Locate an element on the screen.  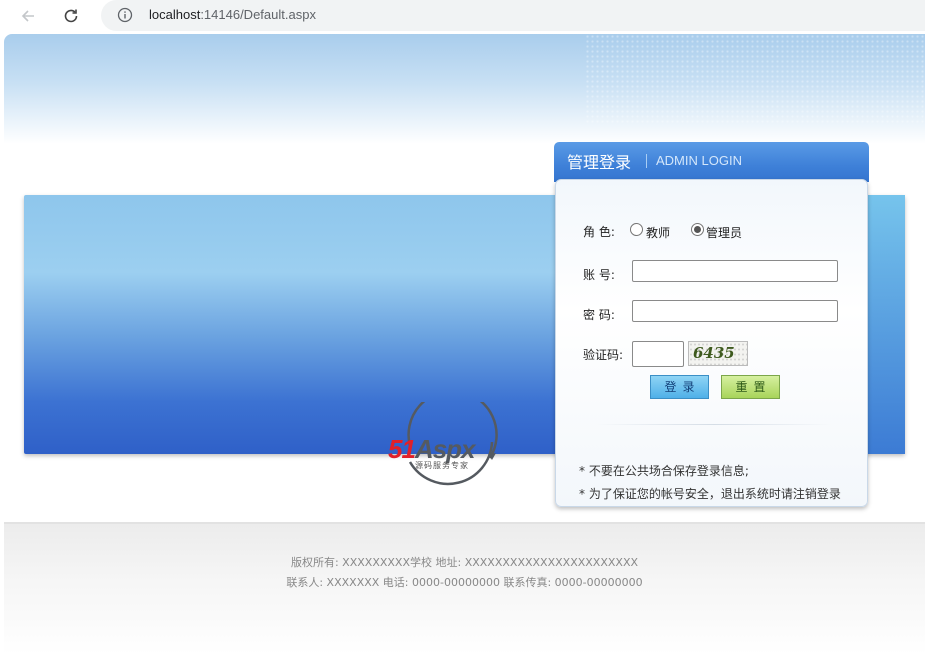
role-option-teacher: 教师 is located at coordinates (658, 232).